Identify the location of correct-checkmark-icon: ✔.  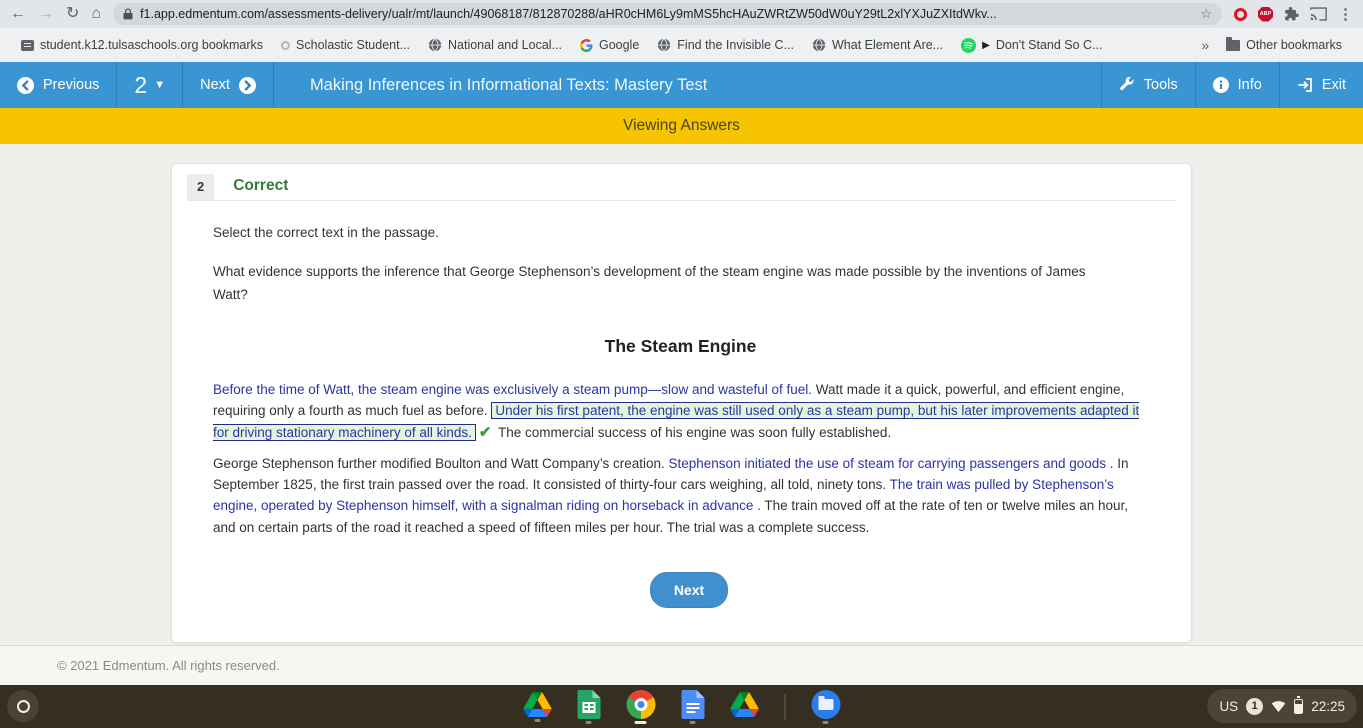
(485, 432).